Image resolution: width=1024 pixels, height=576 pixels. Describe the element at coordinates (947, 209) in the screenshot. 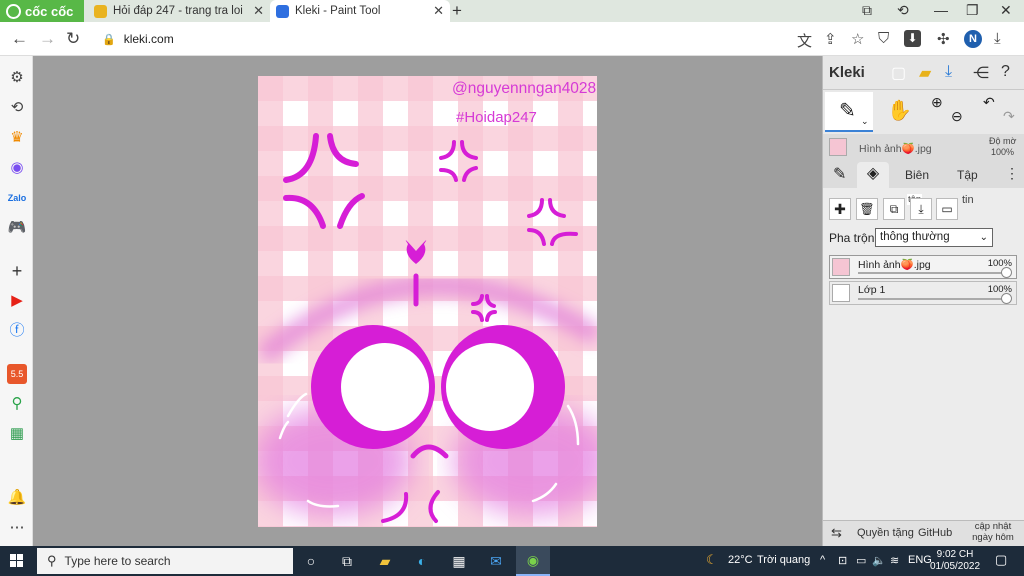

I see `rename-layer-icon: ▭` at that location.